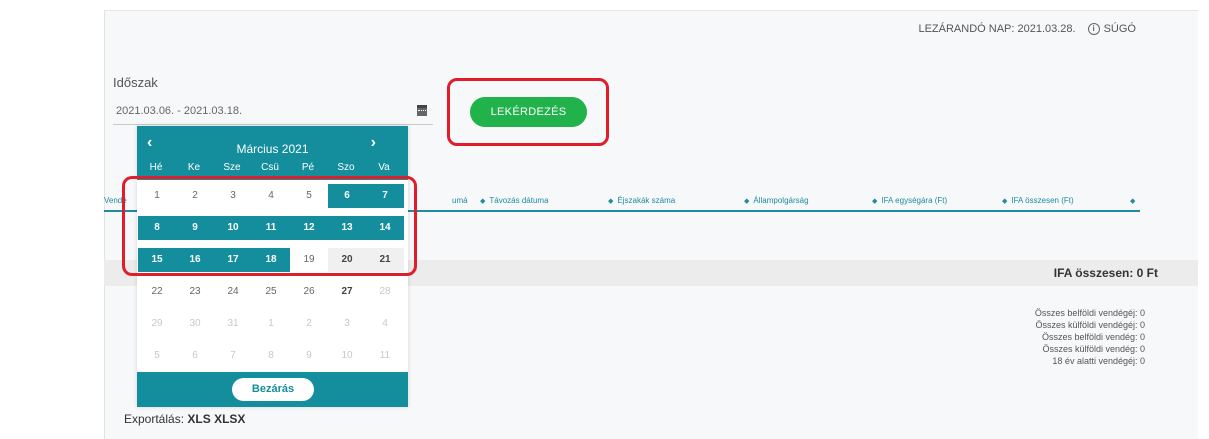  I want to click on calendar-day: 11, so click(385, 356).